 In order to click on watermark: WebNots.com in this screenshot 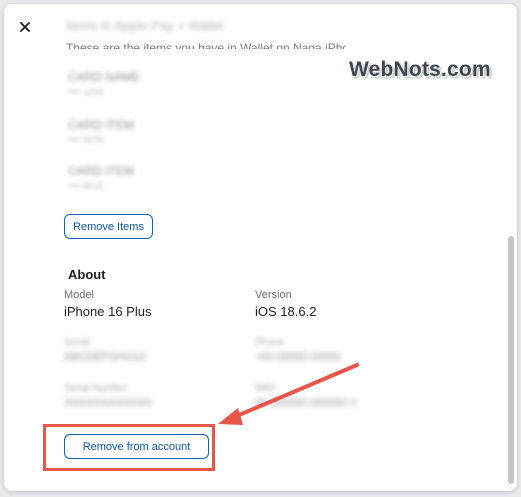, I will do `click(420, 69)`.